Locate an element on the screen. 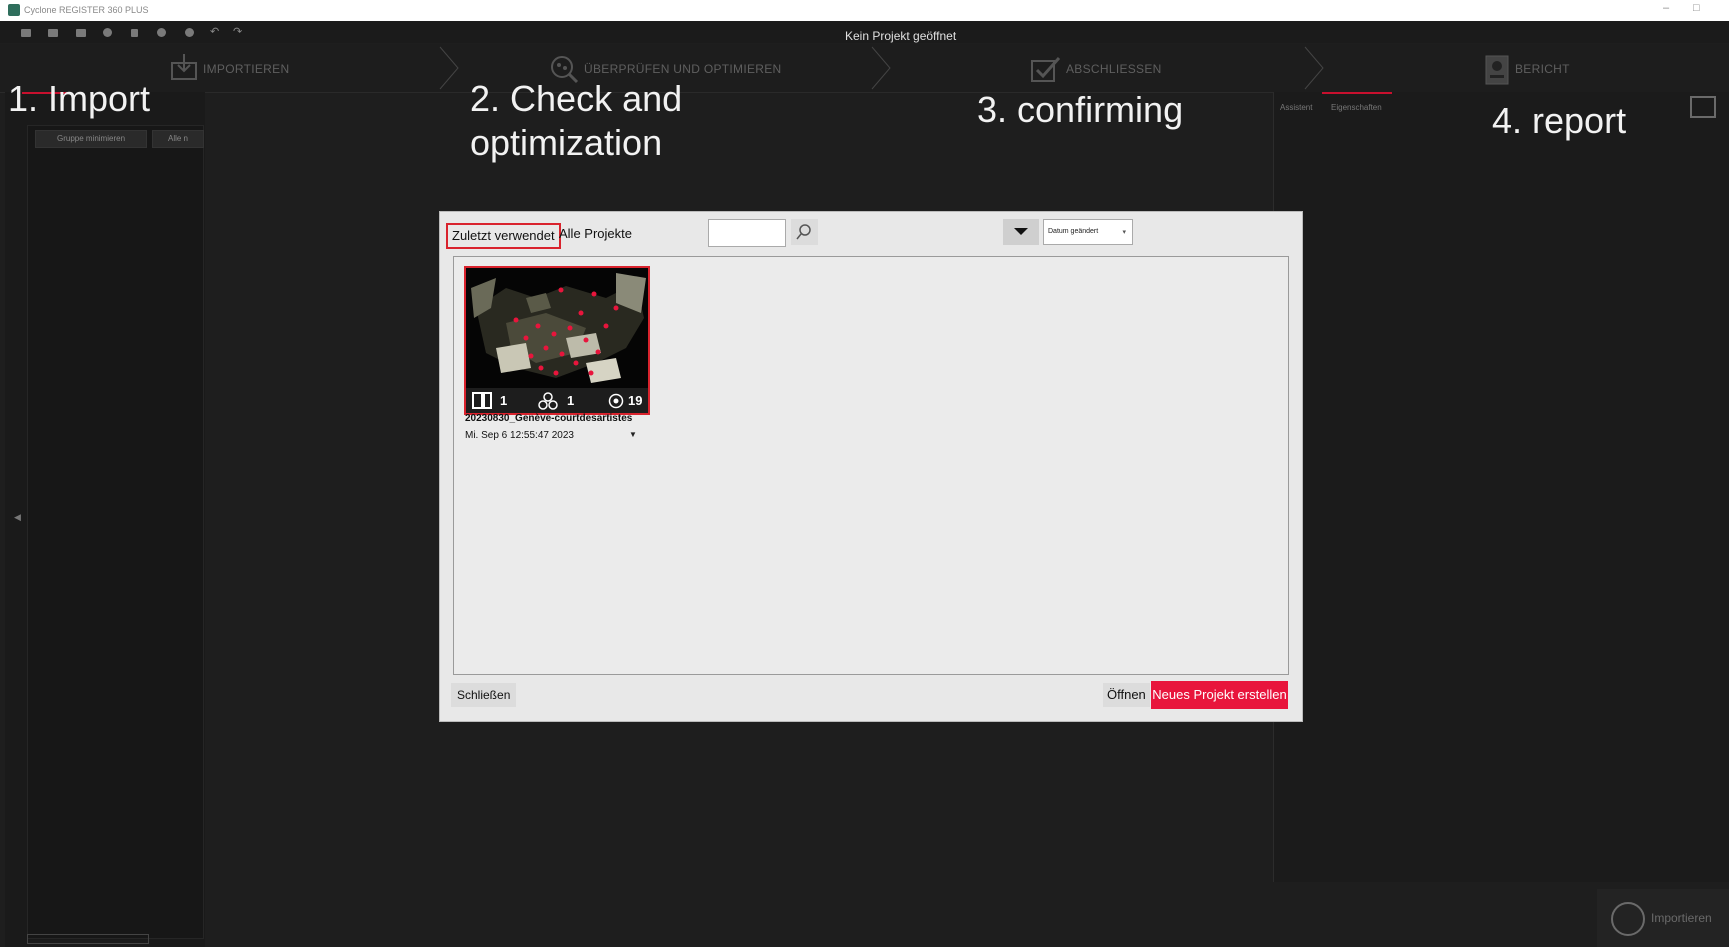 This screenshot has height=947, width=1729. point-cloud-thumbnail is located at coordinates (557, 328).